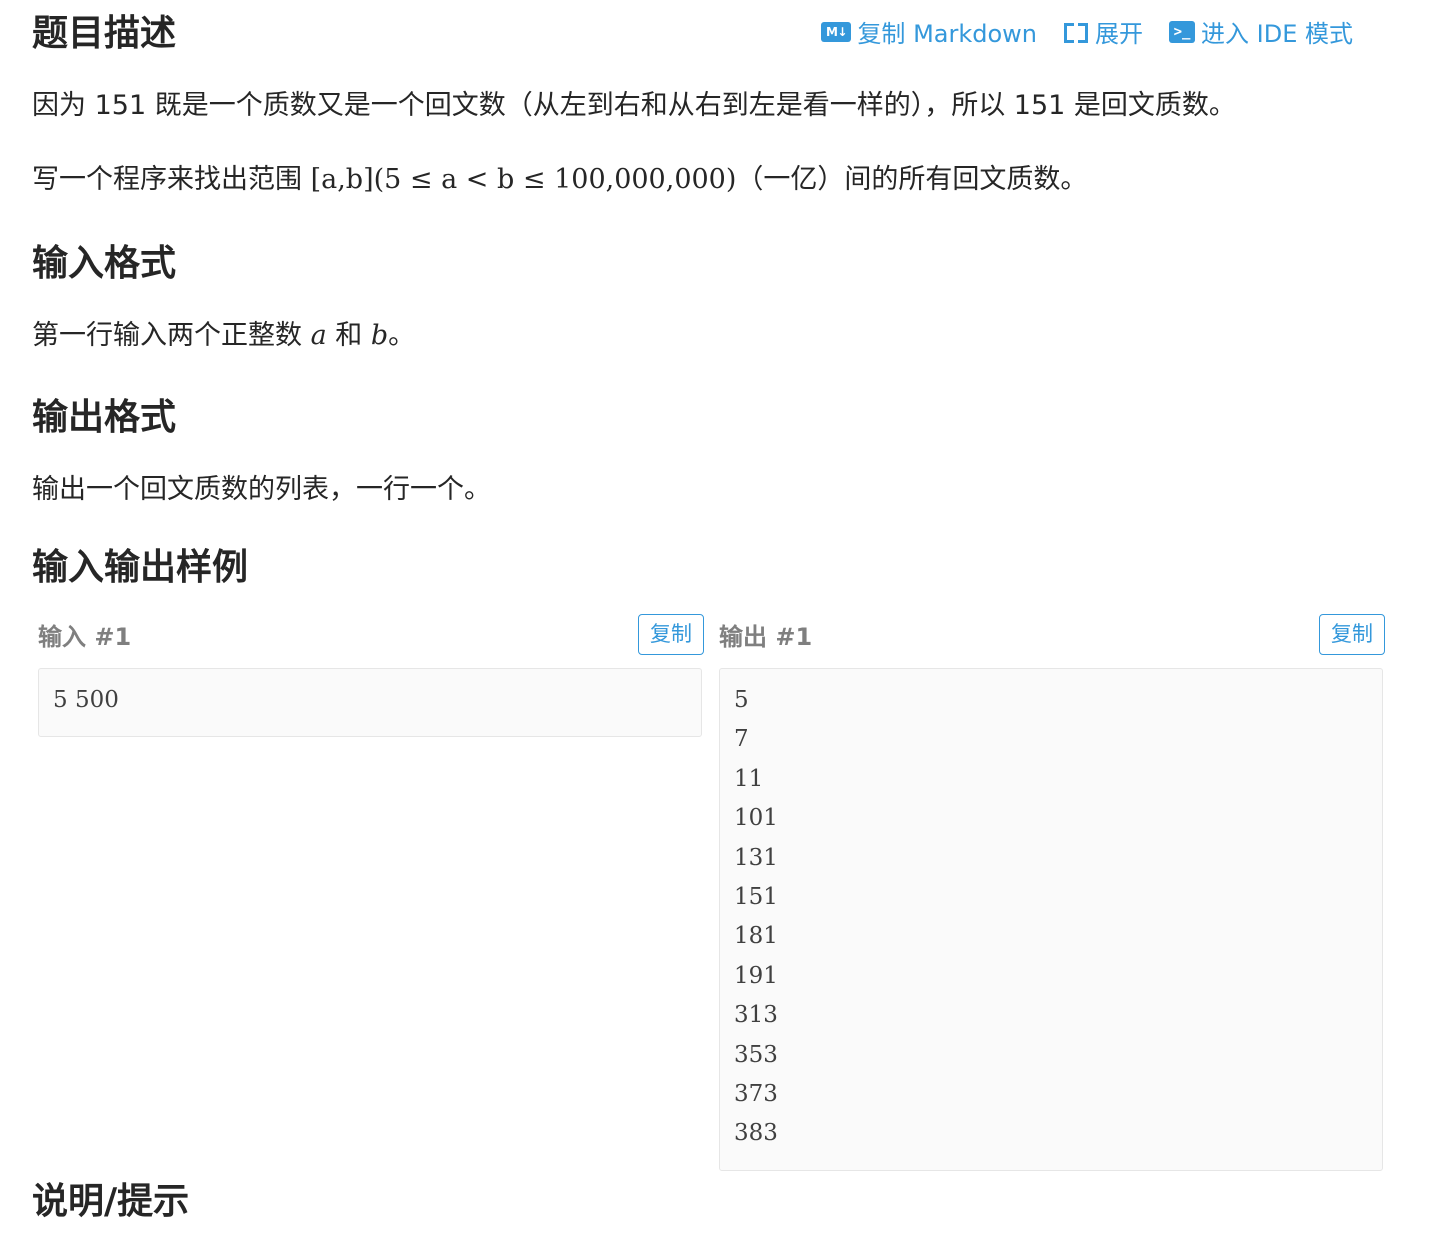  What do you see at coordinates (348, 335) in the screenshot?
I see `input-format-mid: 和` at bounding box center [348, 335].